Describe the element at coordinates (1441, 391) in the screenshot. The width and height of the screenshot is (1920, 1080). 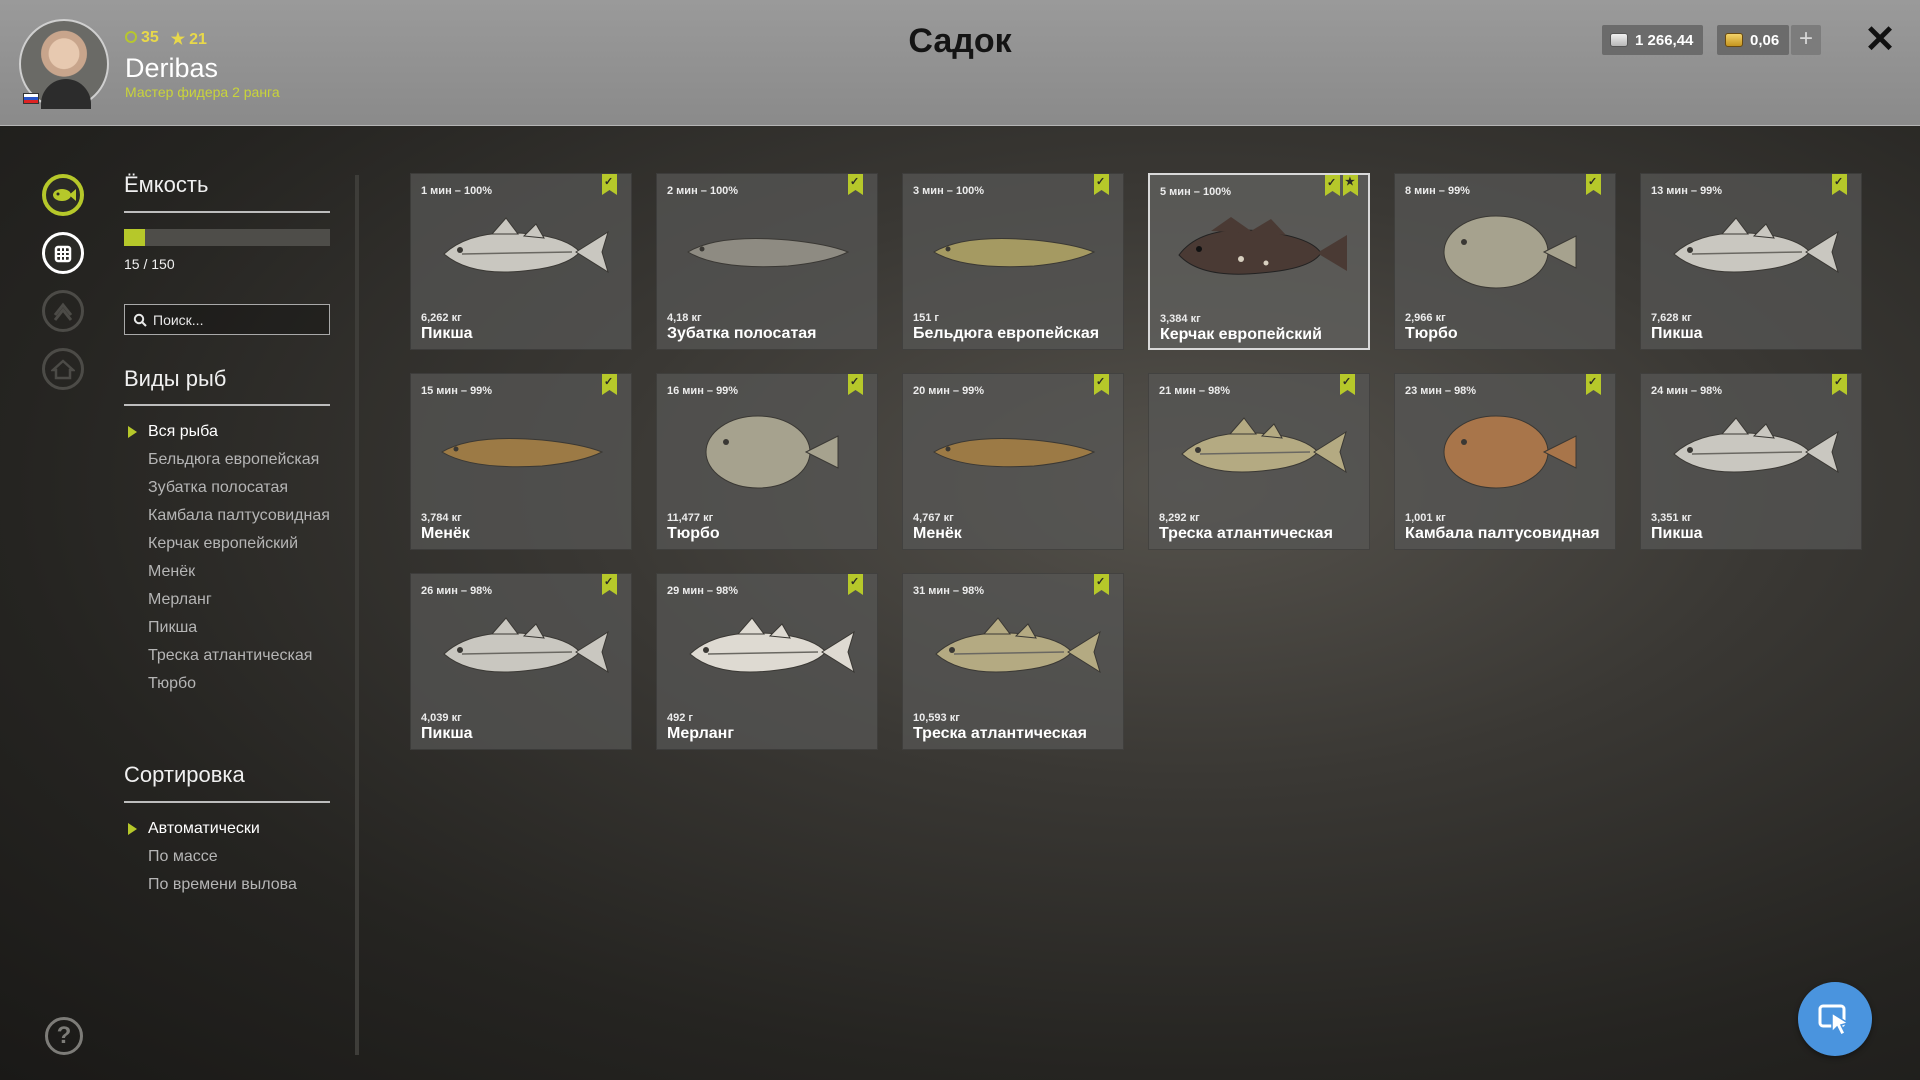
I see `catch-time: 23 мин – 98%` at that location.